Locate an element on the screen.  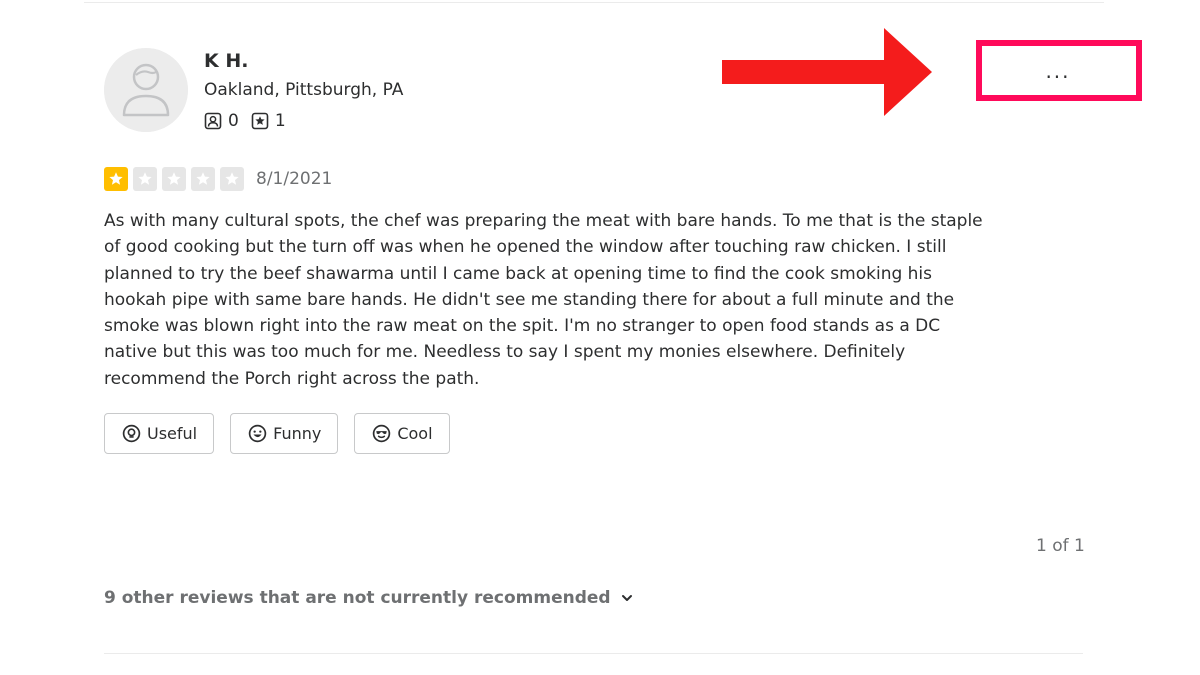
funny-button: Funny is located at coordinates (284, 433).